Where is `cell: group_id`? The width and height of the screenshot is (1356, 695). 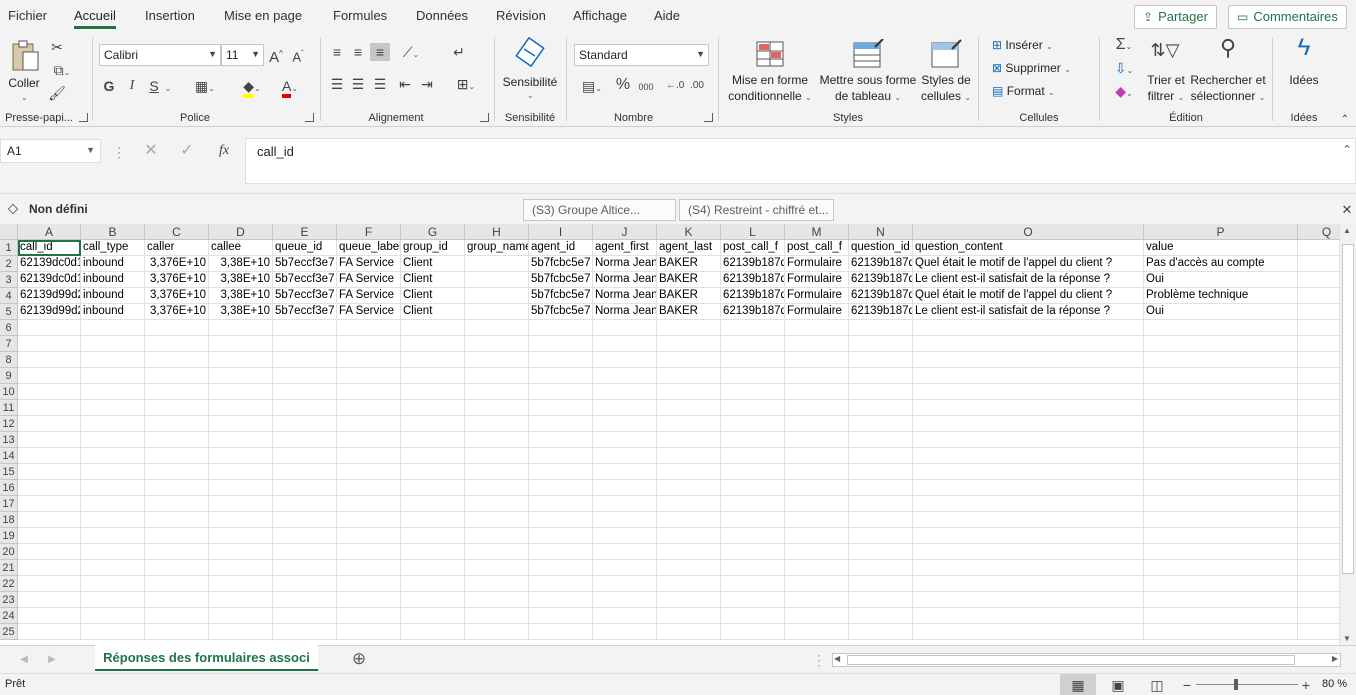 cell: group_id is located at coordinates (433, 248).